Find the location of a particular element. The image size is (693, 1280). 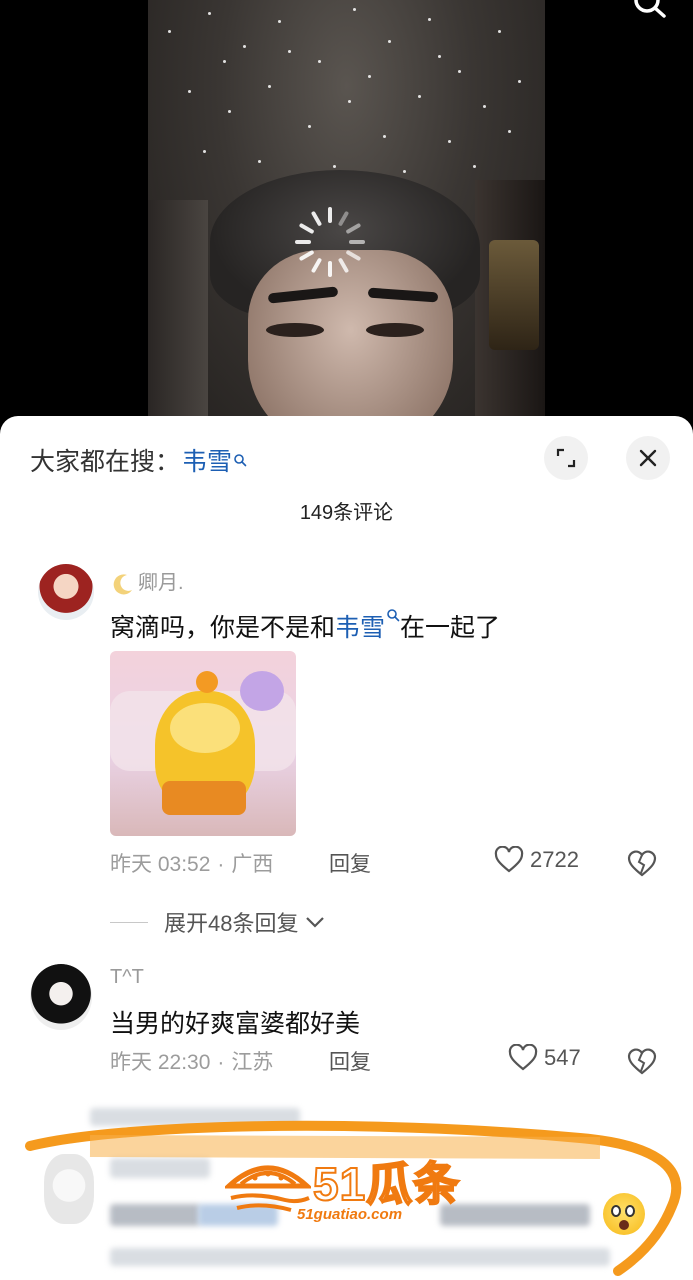

blurred-comment-area: 51瓜条 51guatiao.com is located at coordinates (346, 1188).